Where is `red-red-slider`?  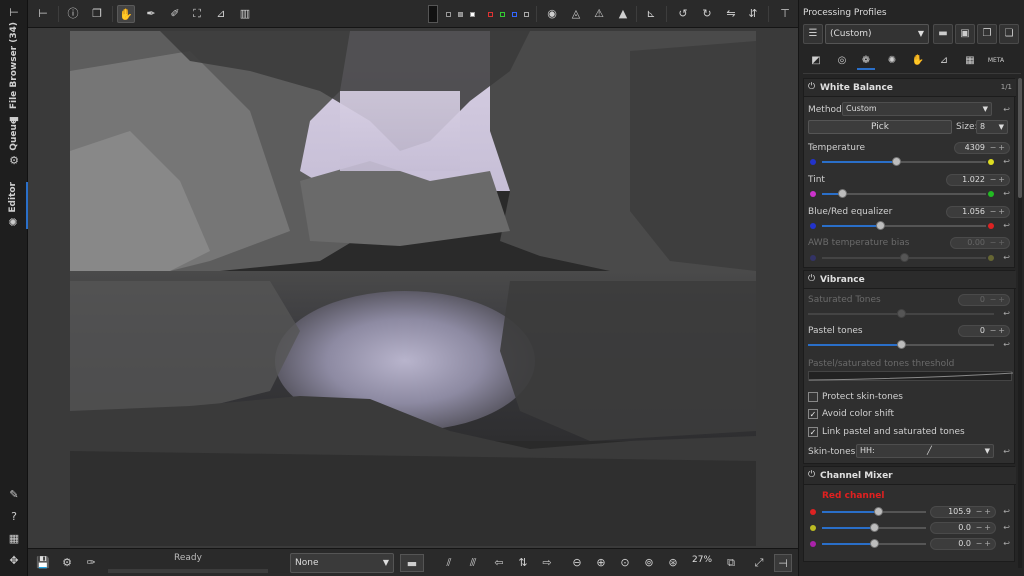 red-red-slider is located at coordinates (874, 512).